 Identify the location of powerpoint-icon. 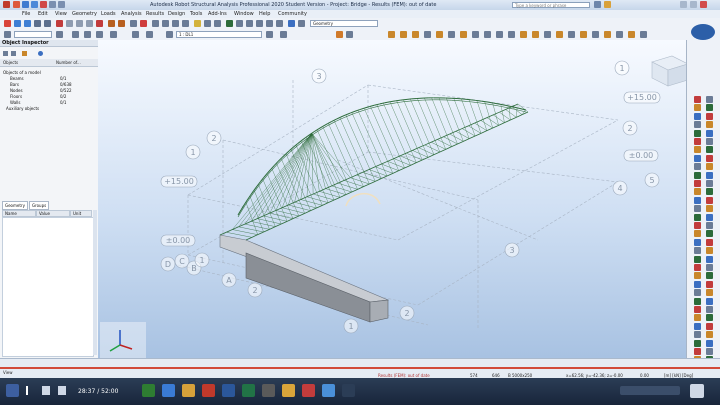
(208, 390).